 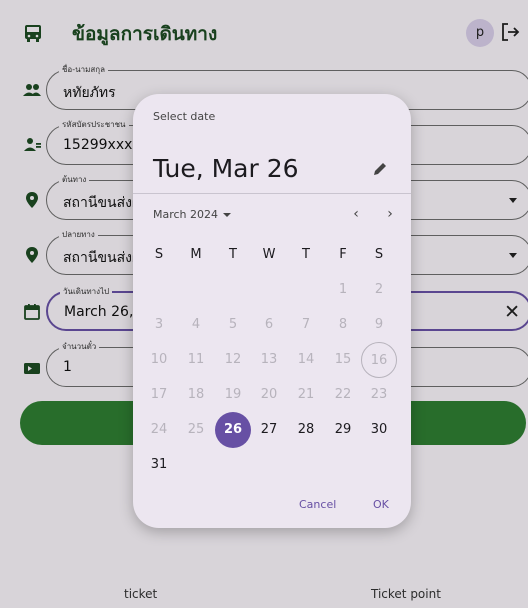 What do you see at coordinates (381, 504) in the screenshot?
I see `ok-button: OK` at bounding box center [381, 504].